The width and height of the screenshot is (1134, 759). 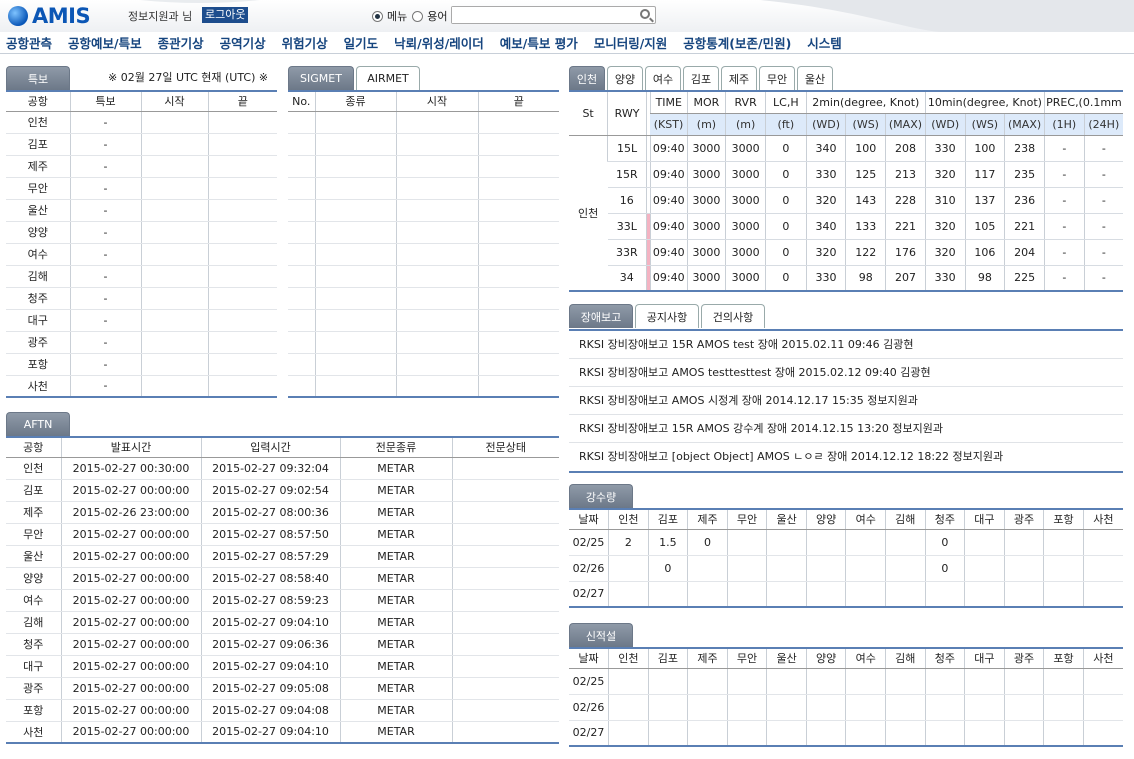 I want to click on snow-cell: 02/25, so click(x=589, y=681).